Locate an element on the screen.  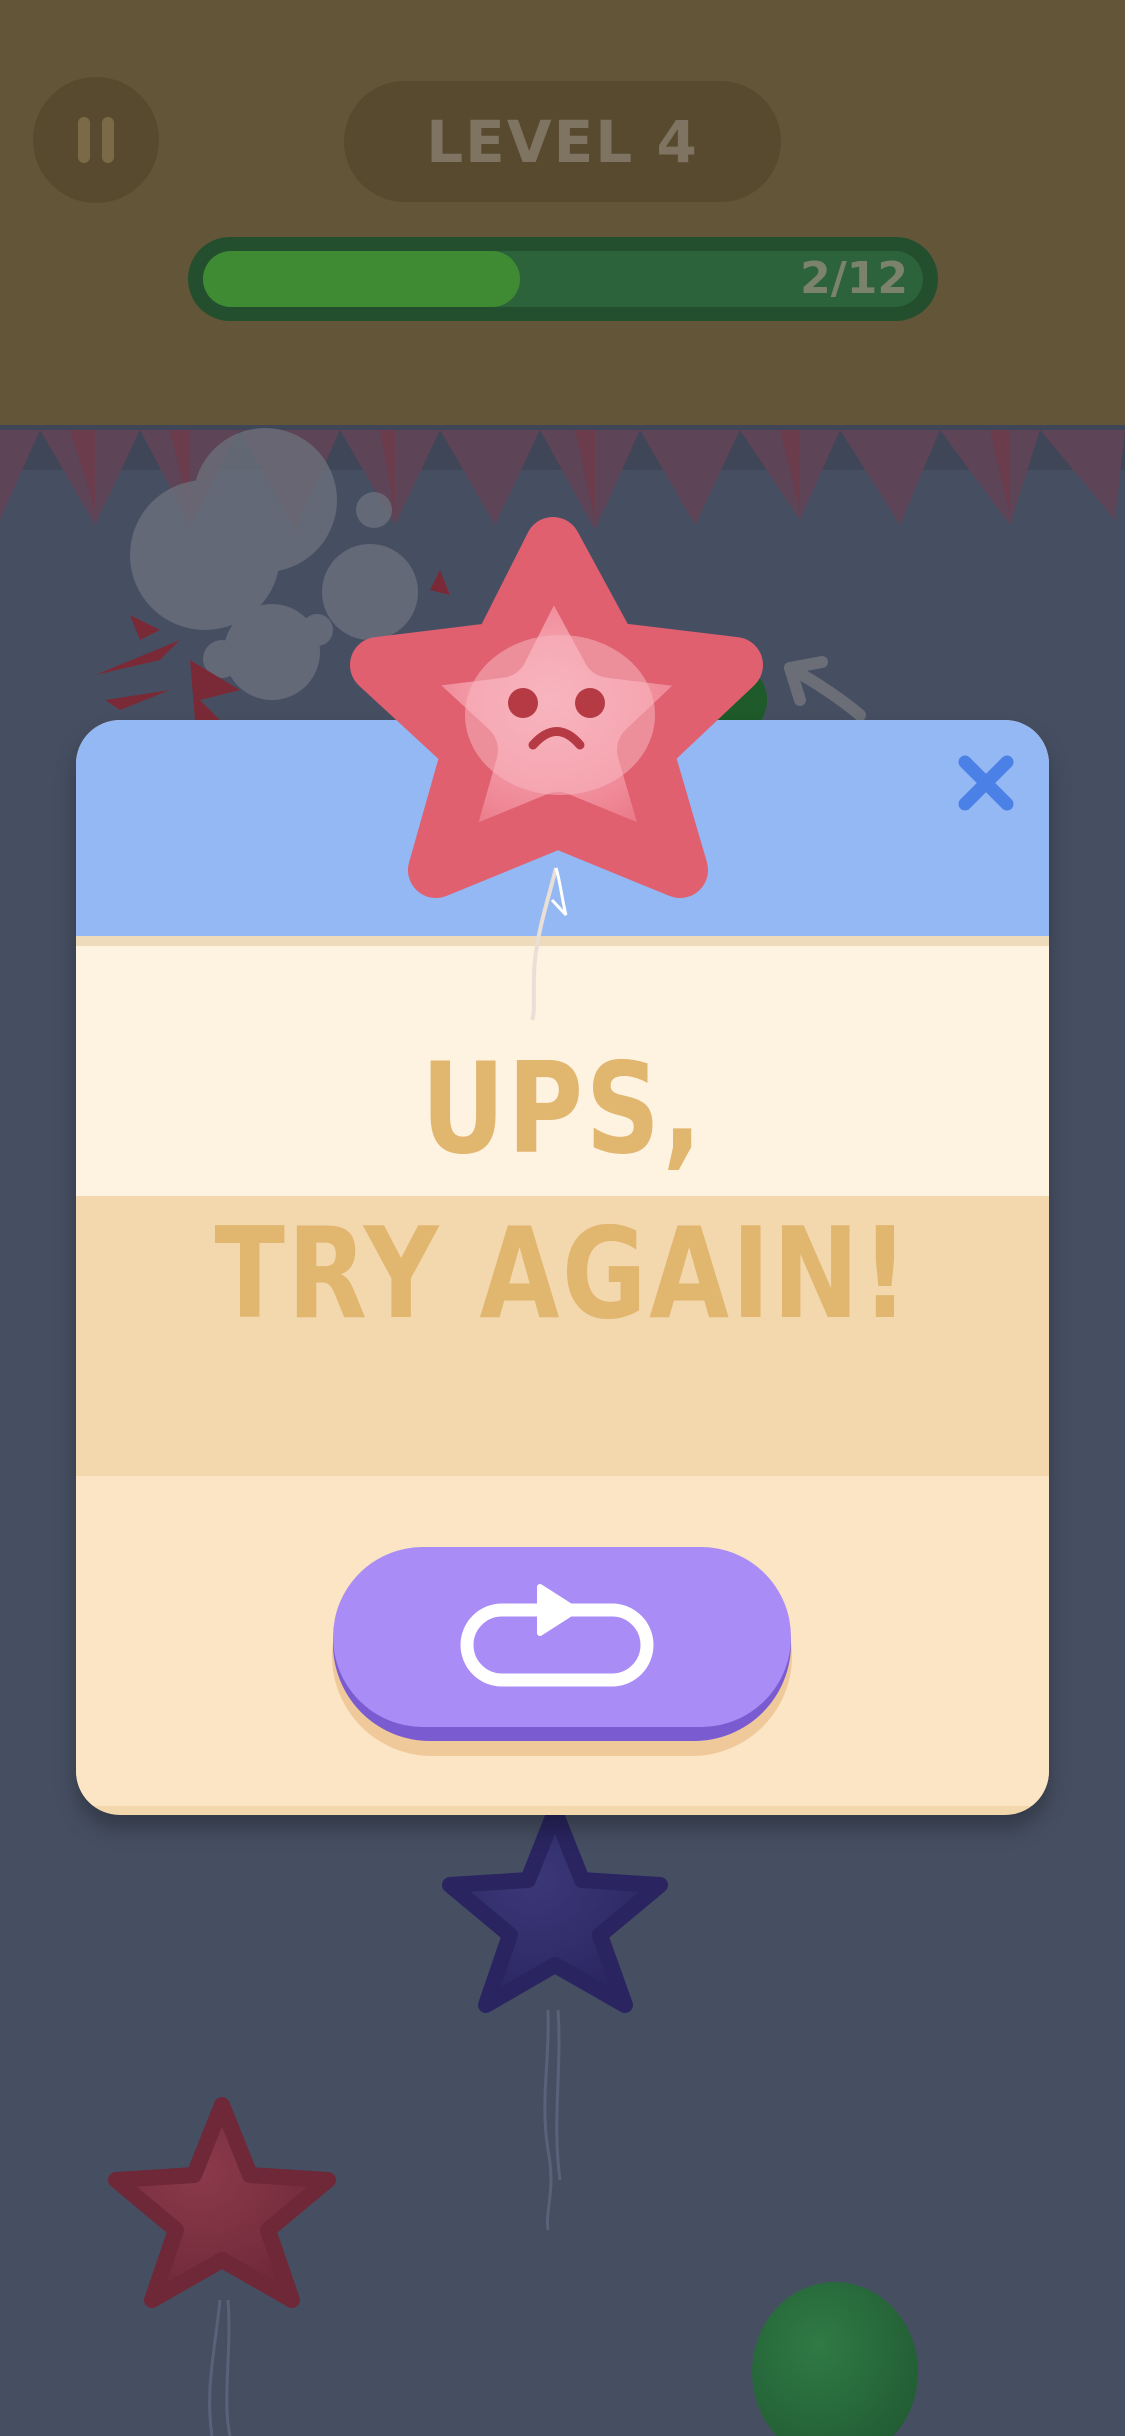
dialog-header is located at coordinates (562, 828).